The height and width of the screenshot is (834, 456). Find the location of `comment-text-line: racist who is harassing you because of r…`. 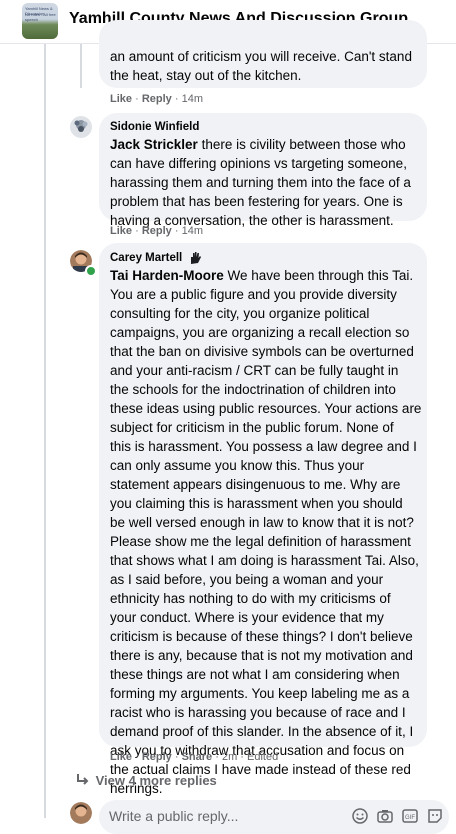

comment-text-line: racist who is harassing you because of r… is located at coordinates (258, 712).